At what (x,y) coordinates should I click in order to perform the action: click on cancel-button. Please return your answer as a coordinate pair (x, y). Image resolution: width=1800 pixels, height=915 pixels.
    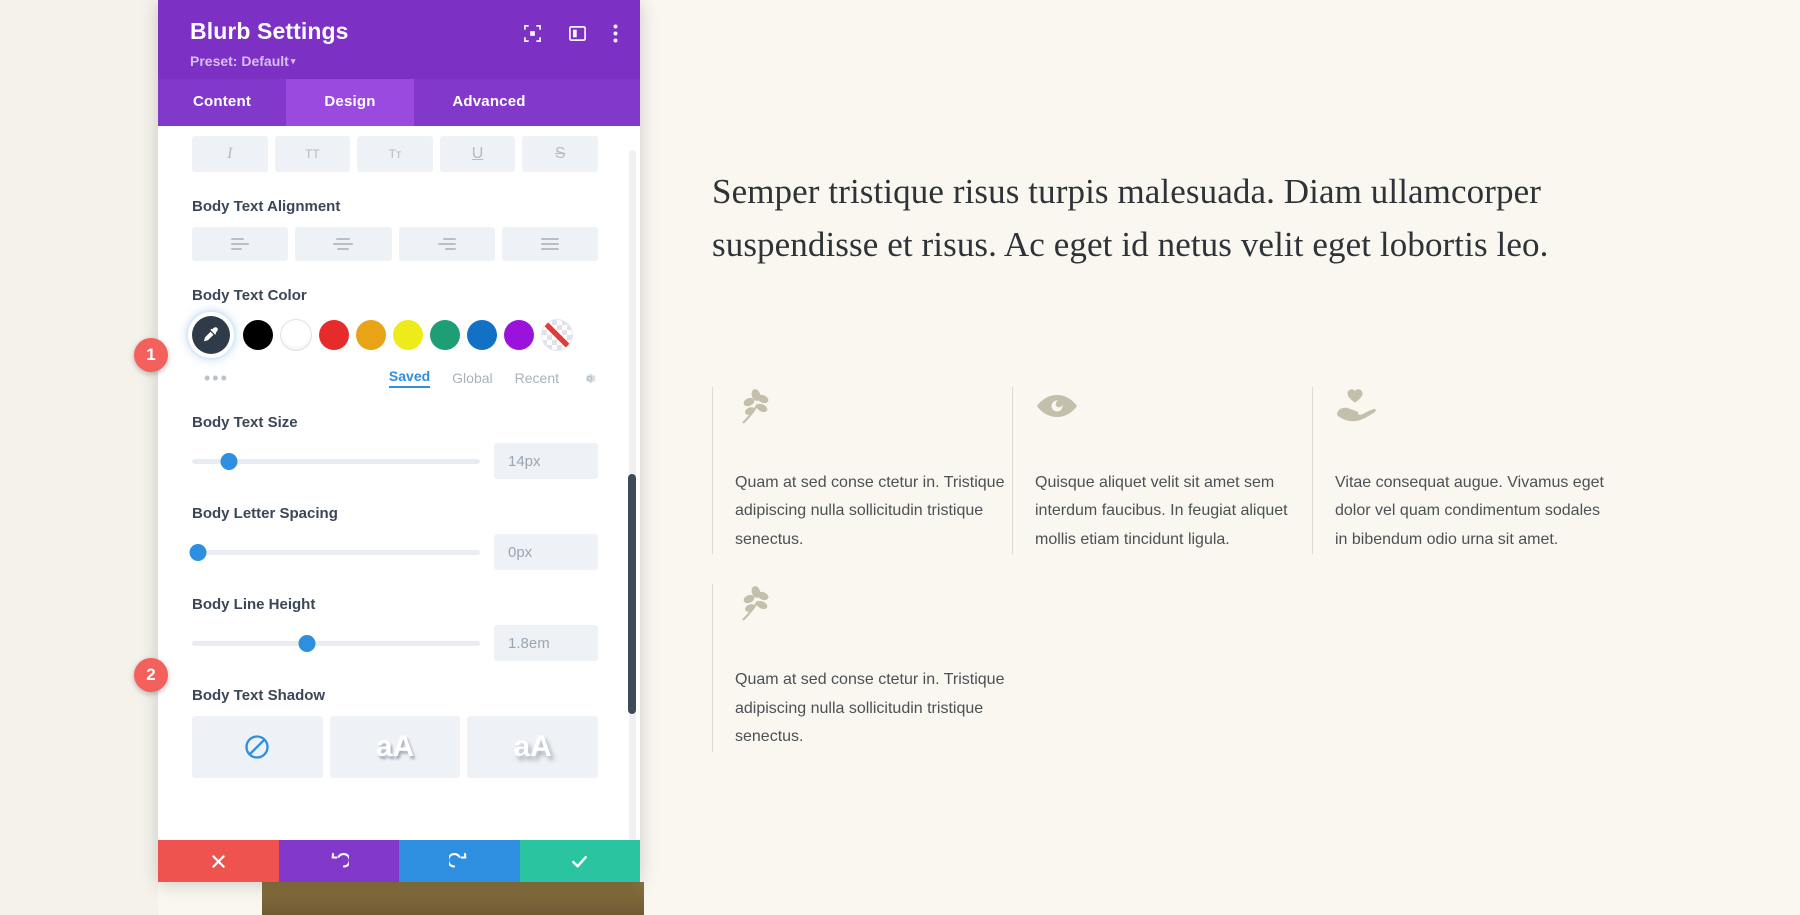
    Looking at the image, I should click on (218, 861).